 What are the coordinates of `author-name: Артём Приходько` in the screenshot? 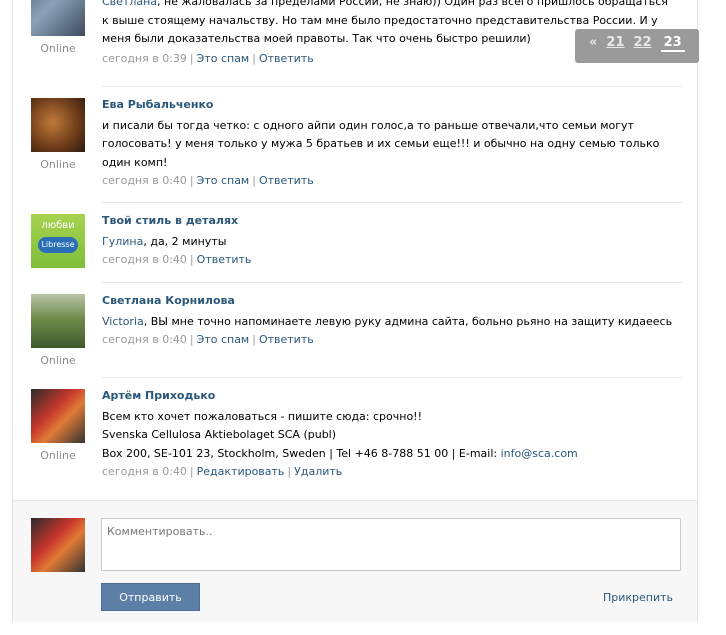 It's located at (392, 396).